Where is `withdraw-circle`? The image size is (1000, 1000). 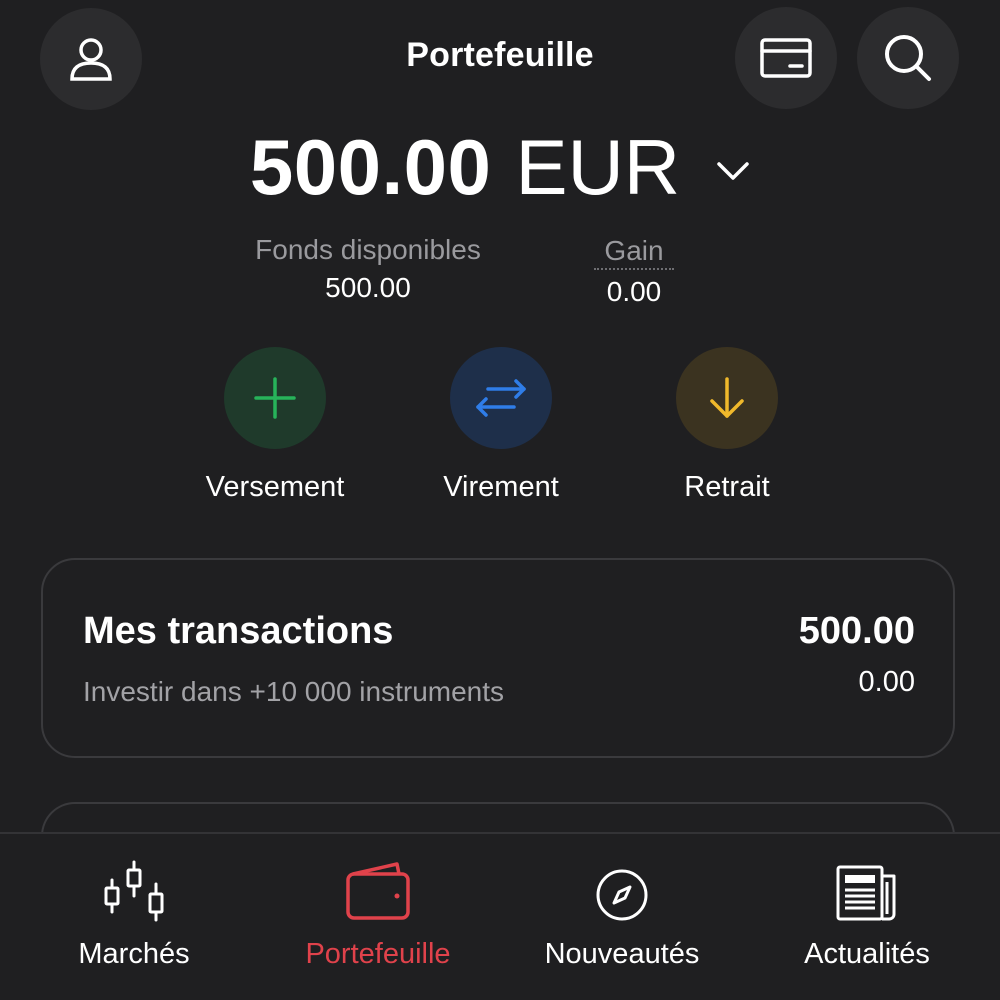
withdraw-circle is located at coordinates (727, 398).